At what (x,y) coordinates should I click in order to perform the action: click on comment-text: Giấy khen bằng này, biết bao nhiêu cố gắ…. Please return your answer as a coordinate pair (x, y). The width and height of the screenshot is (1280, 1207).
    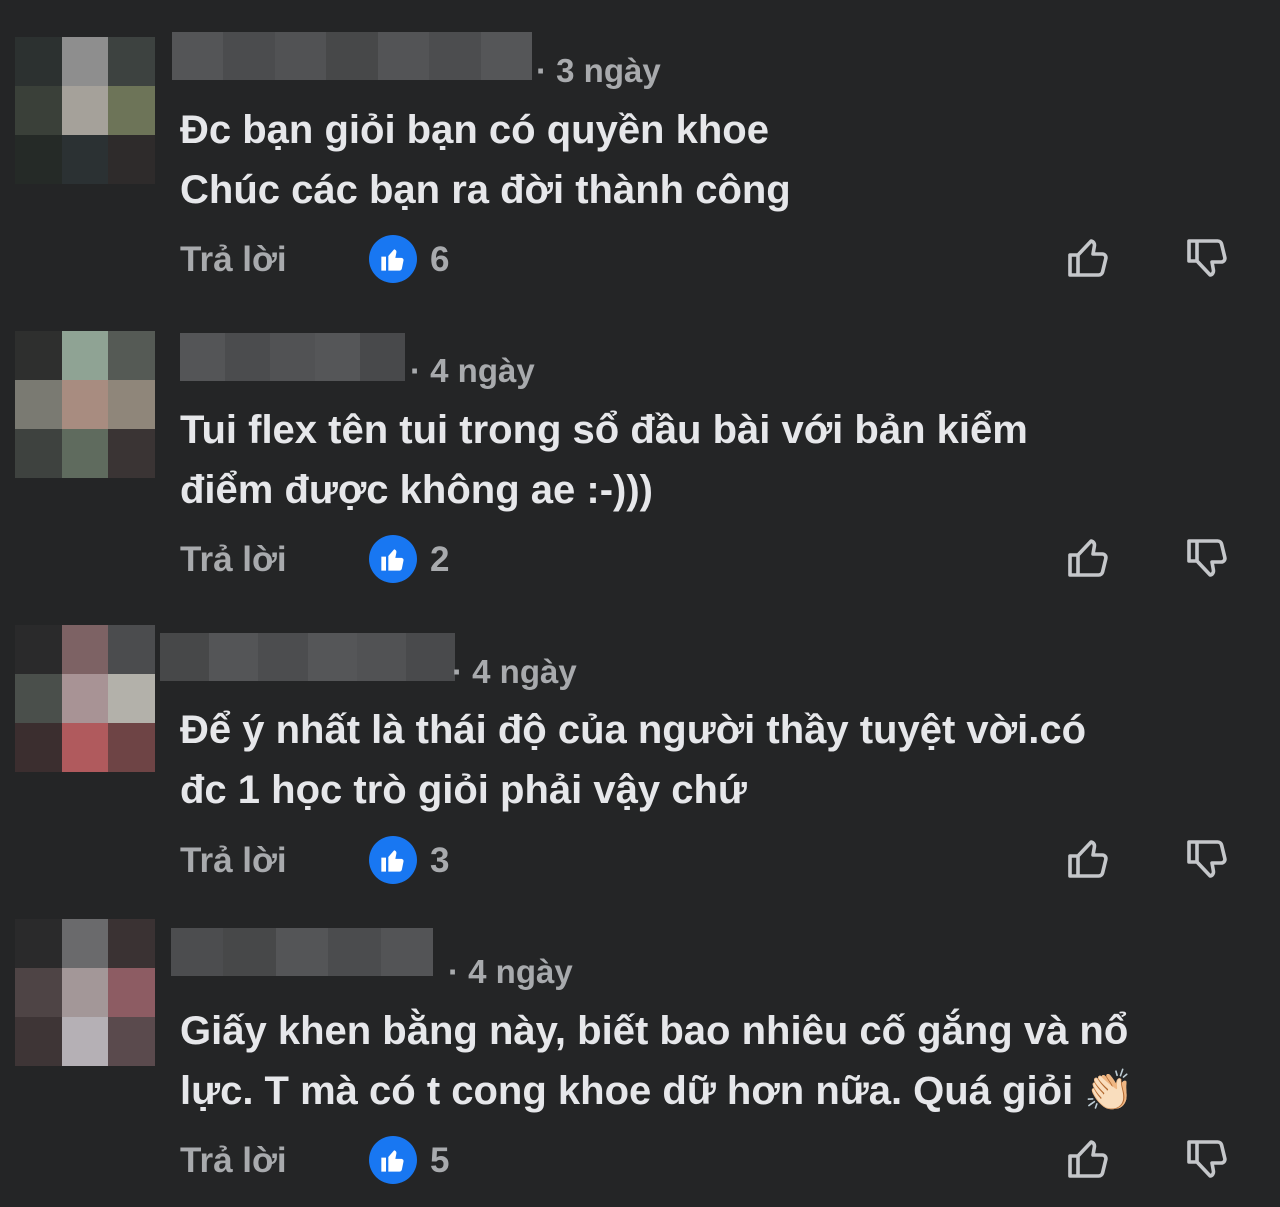
    Looking at the image, I should click on (657, 1061).